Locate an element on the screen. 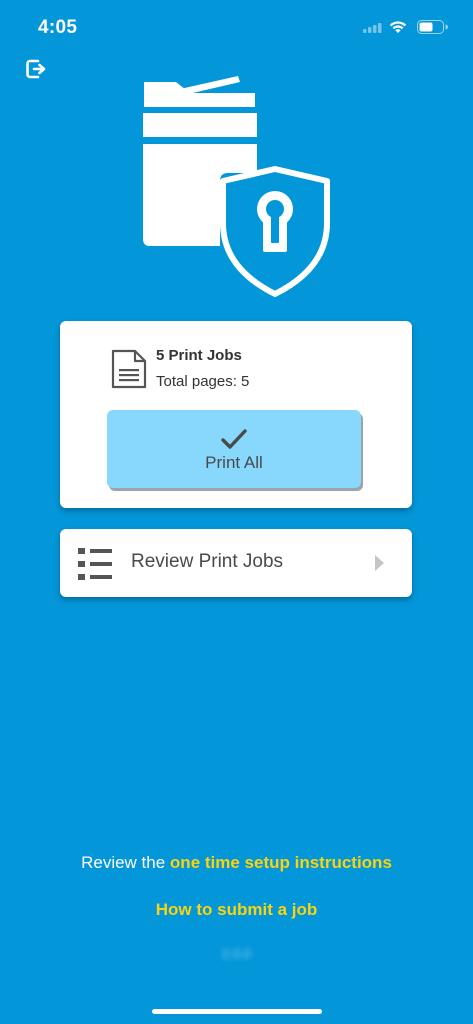 The image size is (473, 1024). secure-printer-graphic is located at coordinates (236, 186).